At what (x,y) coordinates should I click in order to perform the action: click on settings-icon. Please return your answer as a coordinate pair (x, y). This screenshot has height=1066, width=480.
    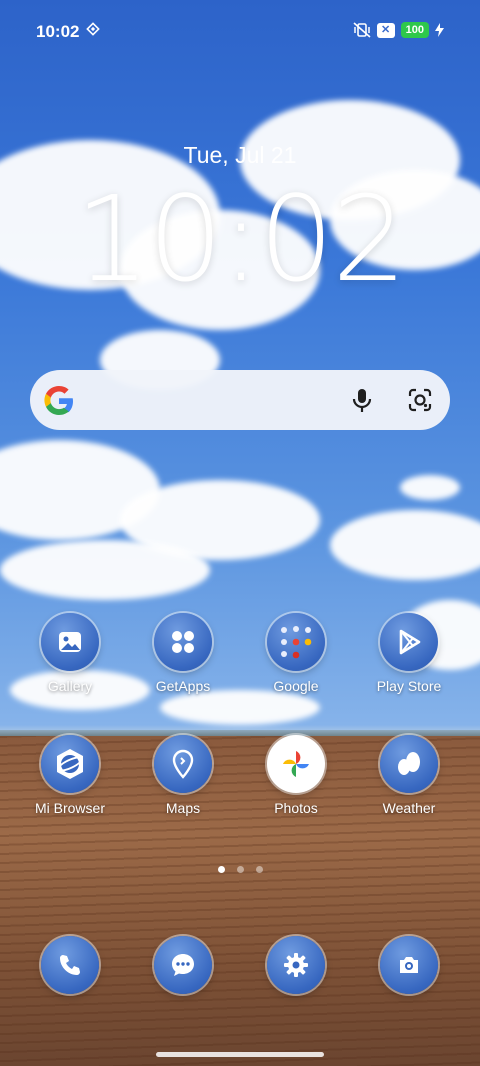
    Looking at the image, I should click on (296, 965).